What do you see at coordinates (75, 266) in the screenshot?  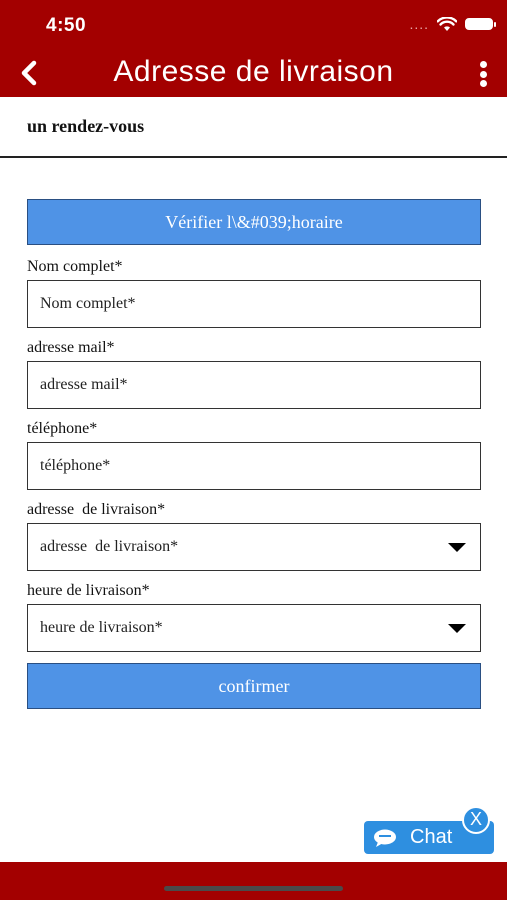 I see `full-name-label: Nom complet*` at bounding box center [75, 266].